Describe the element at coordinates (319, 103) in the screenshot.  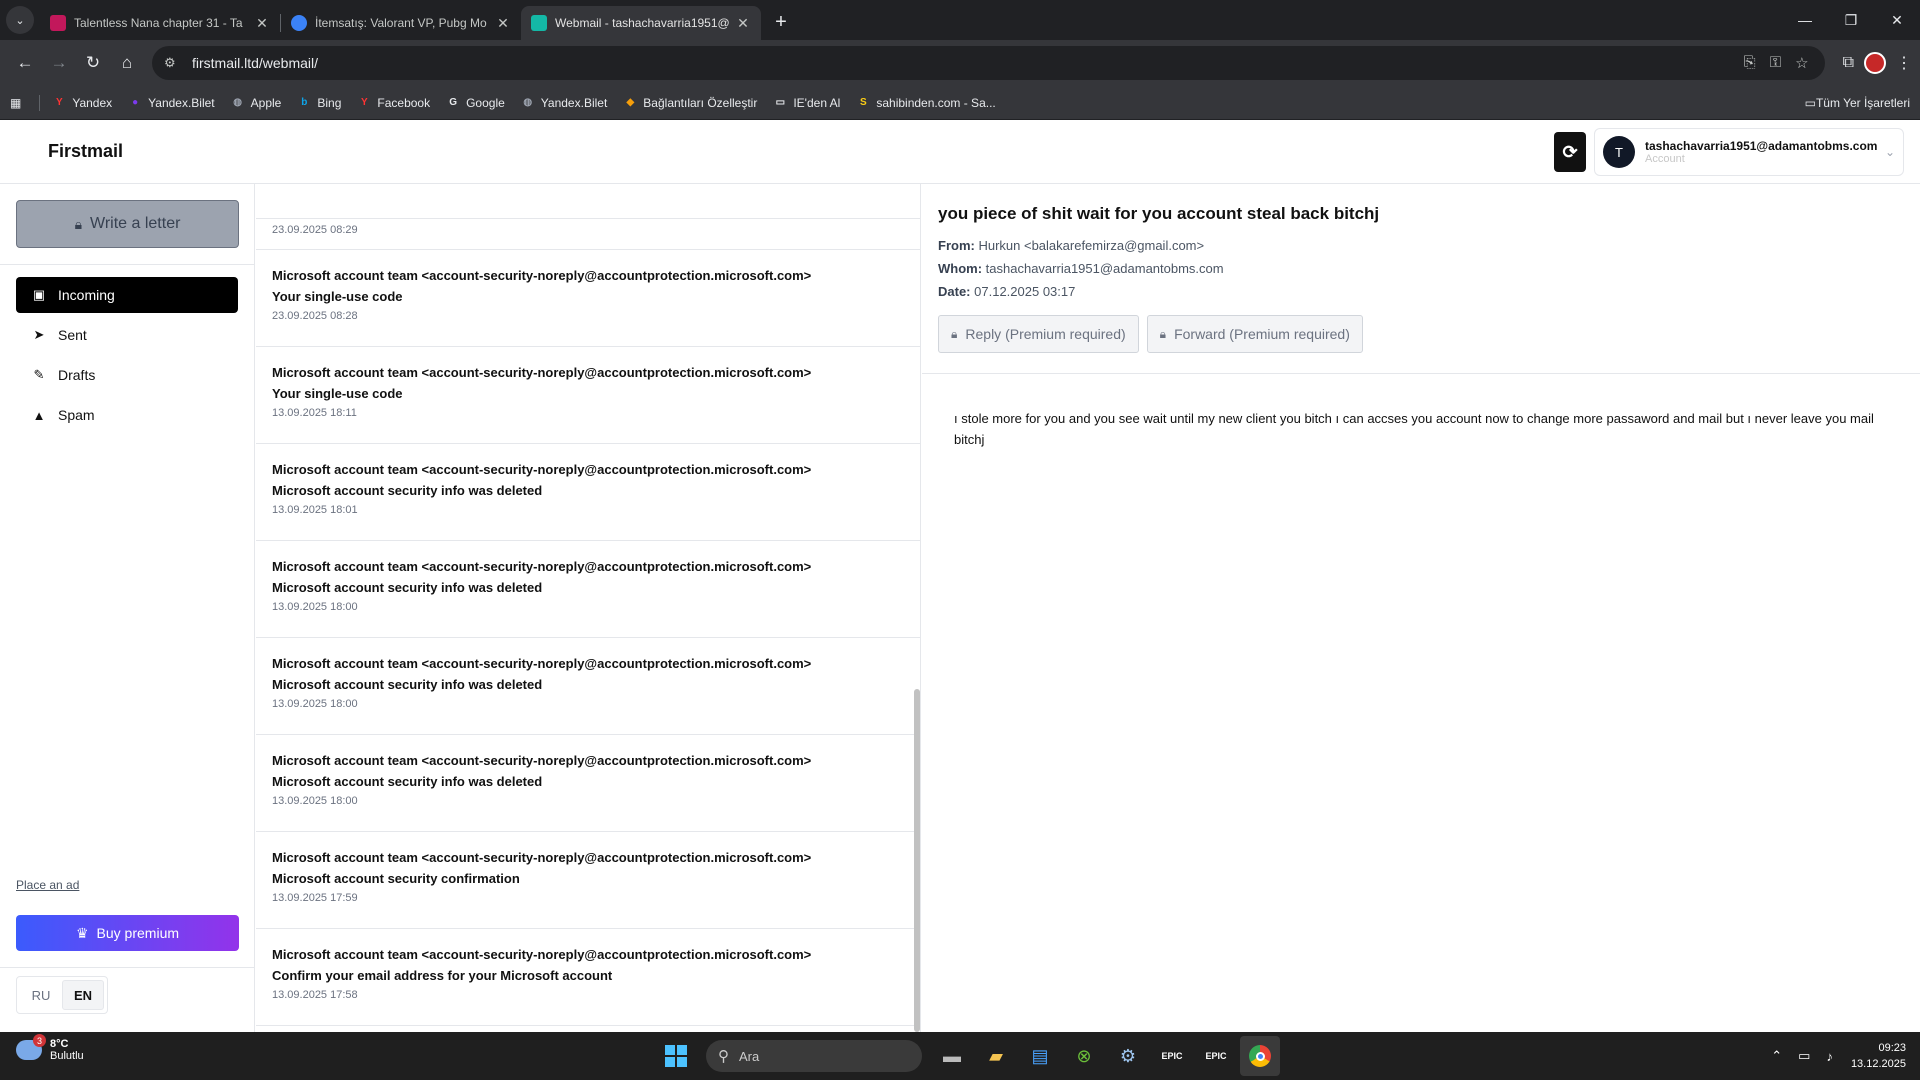
I see `bookmark-item: b Bing` at that location.